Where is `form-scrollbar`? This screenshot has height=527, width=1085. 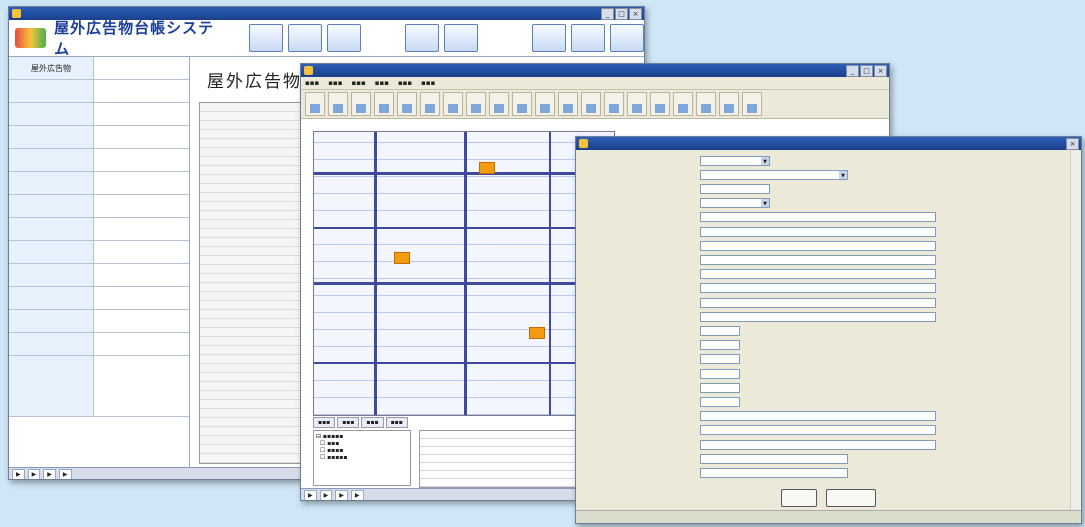
form-scrollbar is located at coordinates (1075, 331).